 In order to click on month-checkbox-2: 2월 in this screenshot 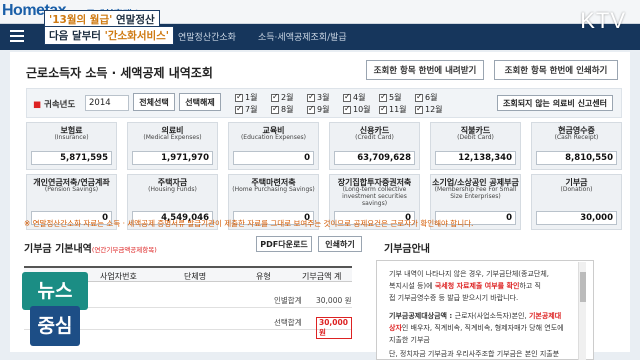, I will do `click(282, 97)`.